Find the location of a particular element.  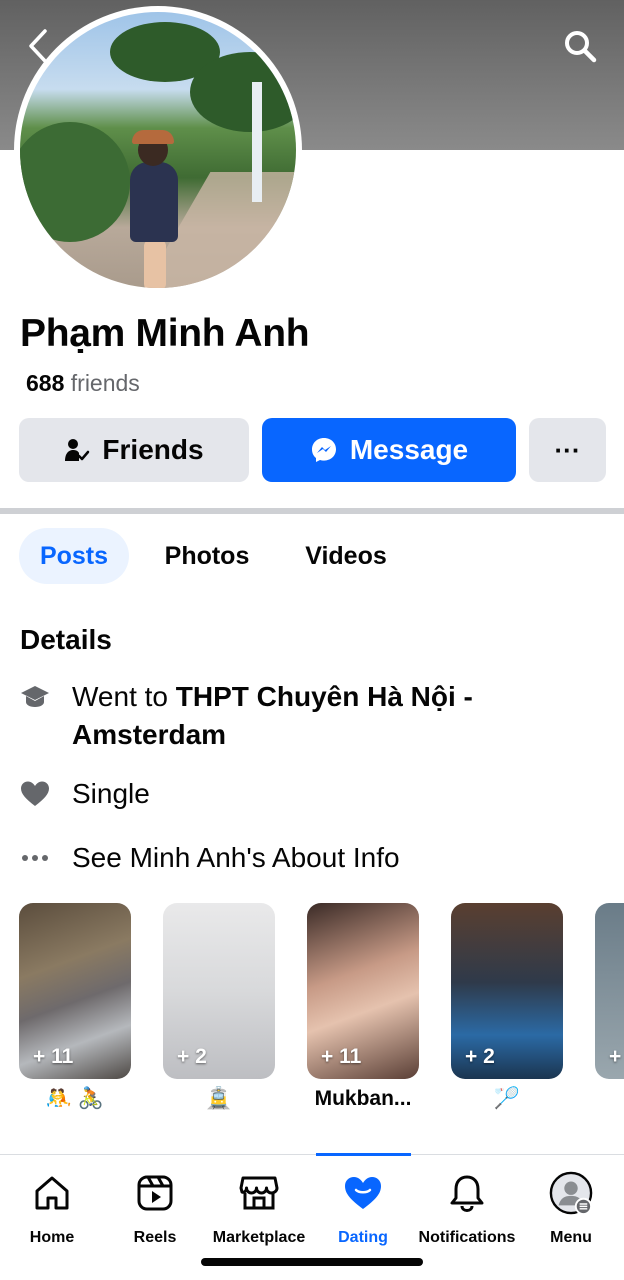

relationship-text: Single is located at coordinates (111, 793).